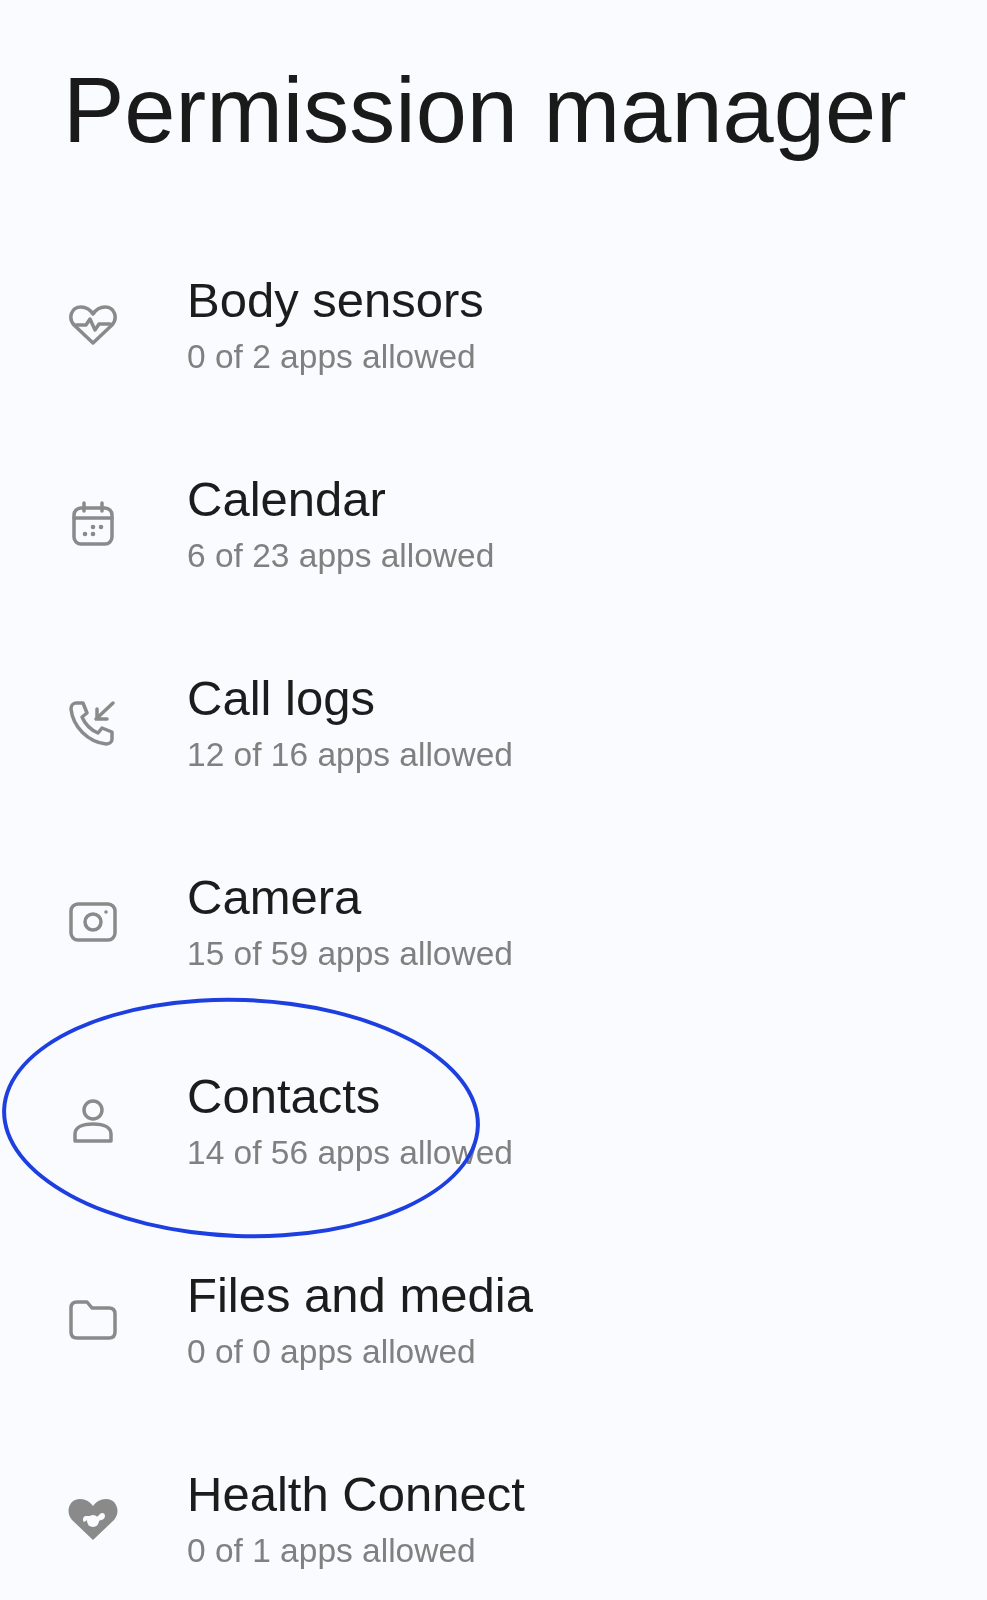  Describe the element at coordinates (93, 1121) in the screenshot. I see `person-icon` at that location.